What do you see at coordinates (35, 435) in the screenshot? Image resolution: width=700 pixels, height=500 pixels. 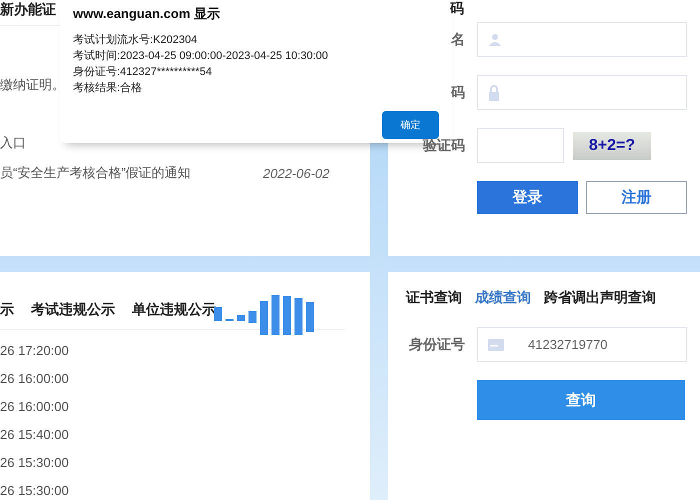 I see `notice-time: 26 15:40:00` at bounding box center [35, 435].